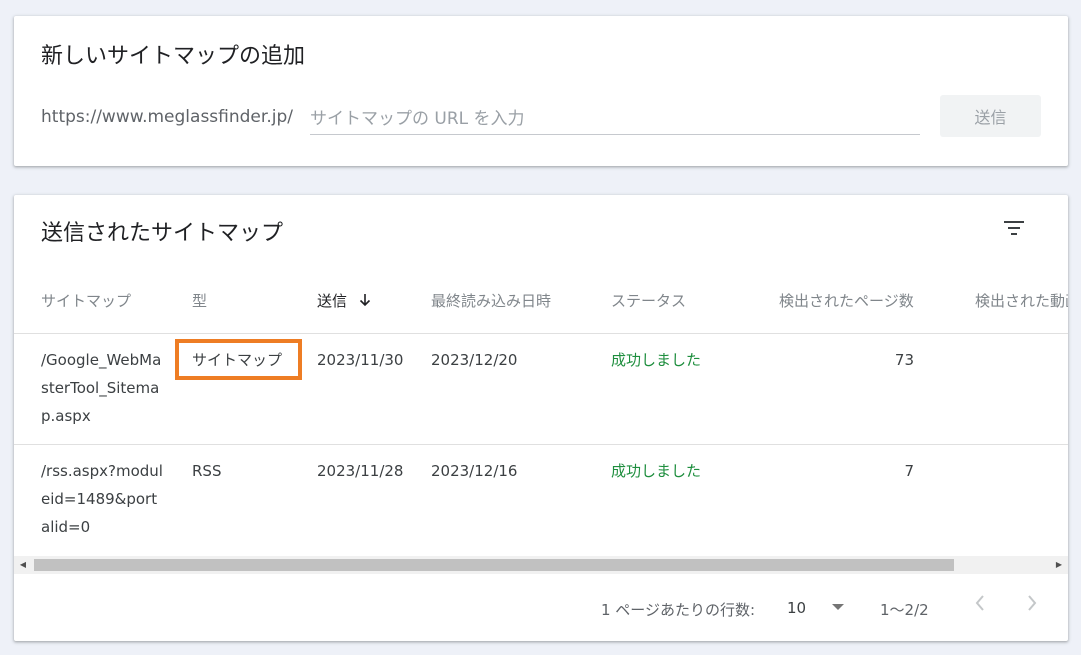 The width and height of the screenshot is (1081, 655). Describe the element at coordinates (199, 300) in the screenshot. I see `column-header-type: 型` at that location.